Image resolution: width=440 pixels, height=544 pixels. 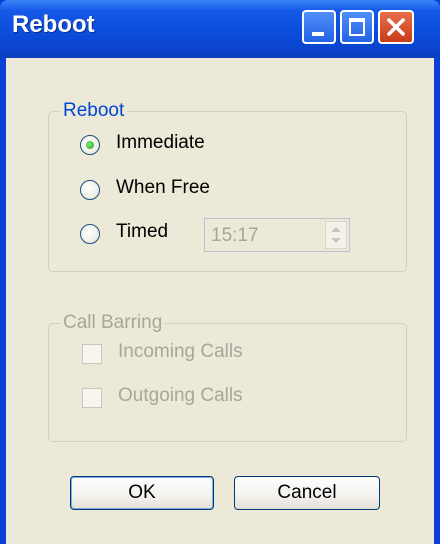 I want to click on window-title: Reboot, so click(x=53, y=24).